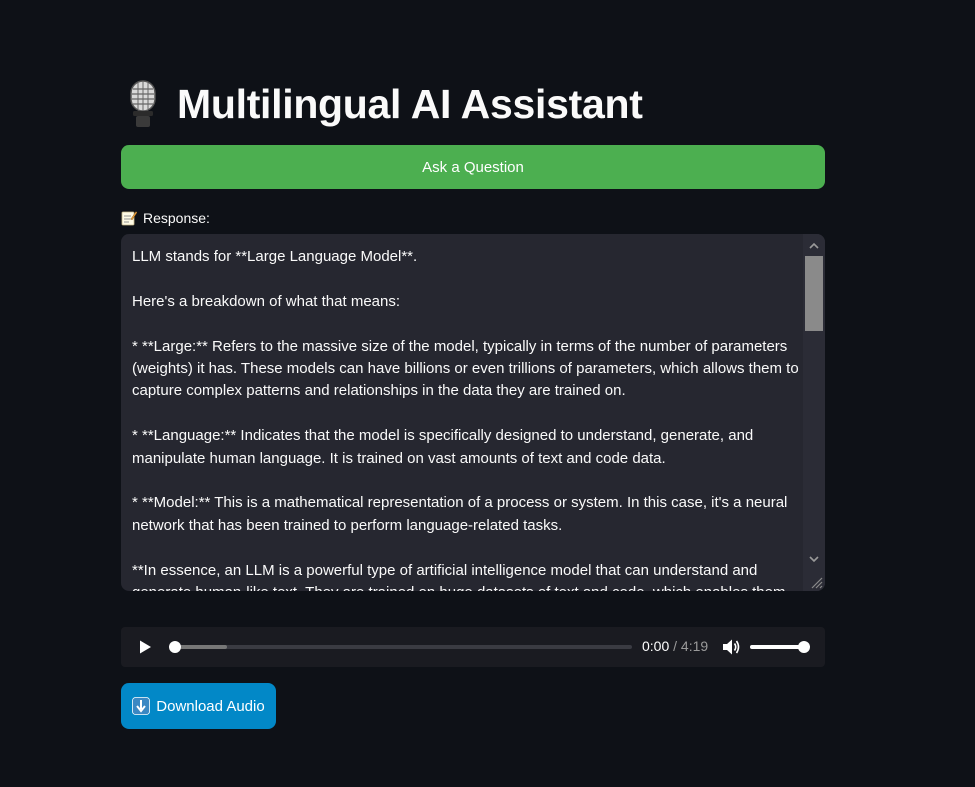 This screenshot has height=787, width=975. Describe the element at coordinates (210, 706) in the screenshot. I see `download-audio-label: Download Audio` at that location.